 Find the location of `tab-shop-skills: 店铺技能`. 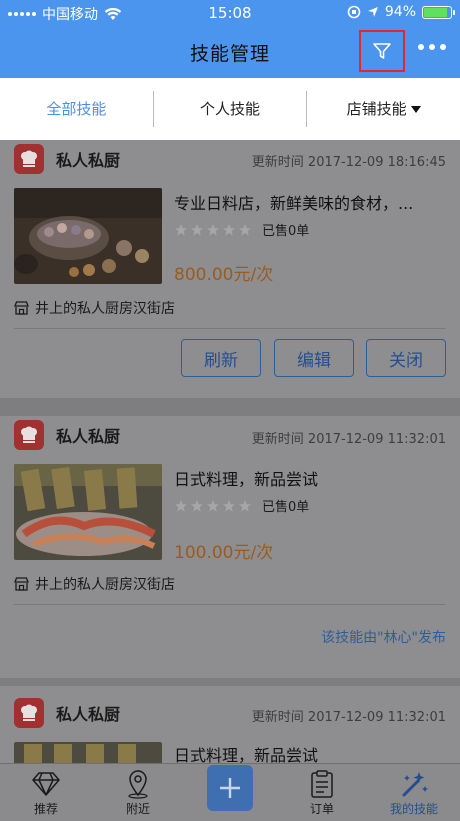

tab-shop-skills: 店铺技能 is located at coordinates (383, 109).